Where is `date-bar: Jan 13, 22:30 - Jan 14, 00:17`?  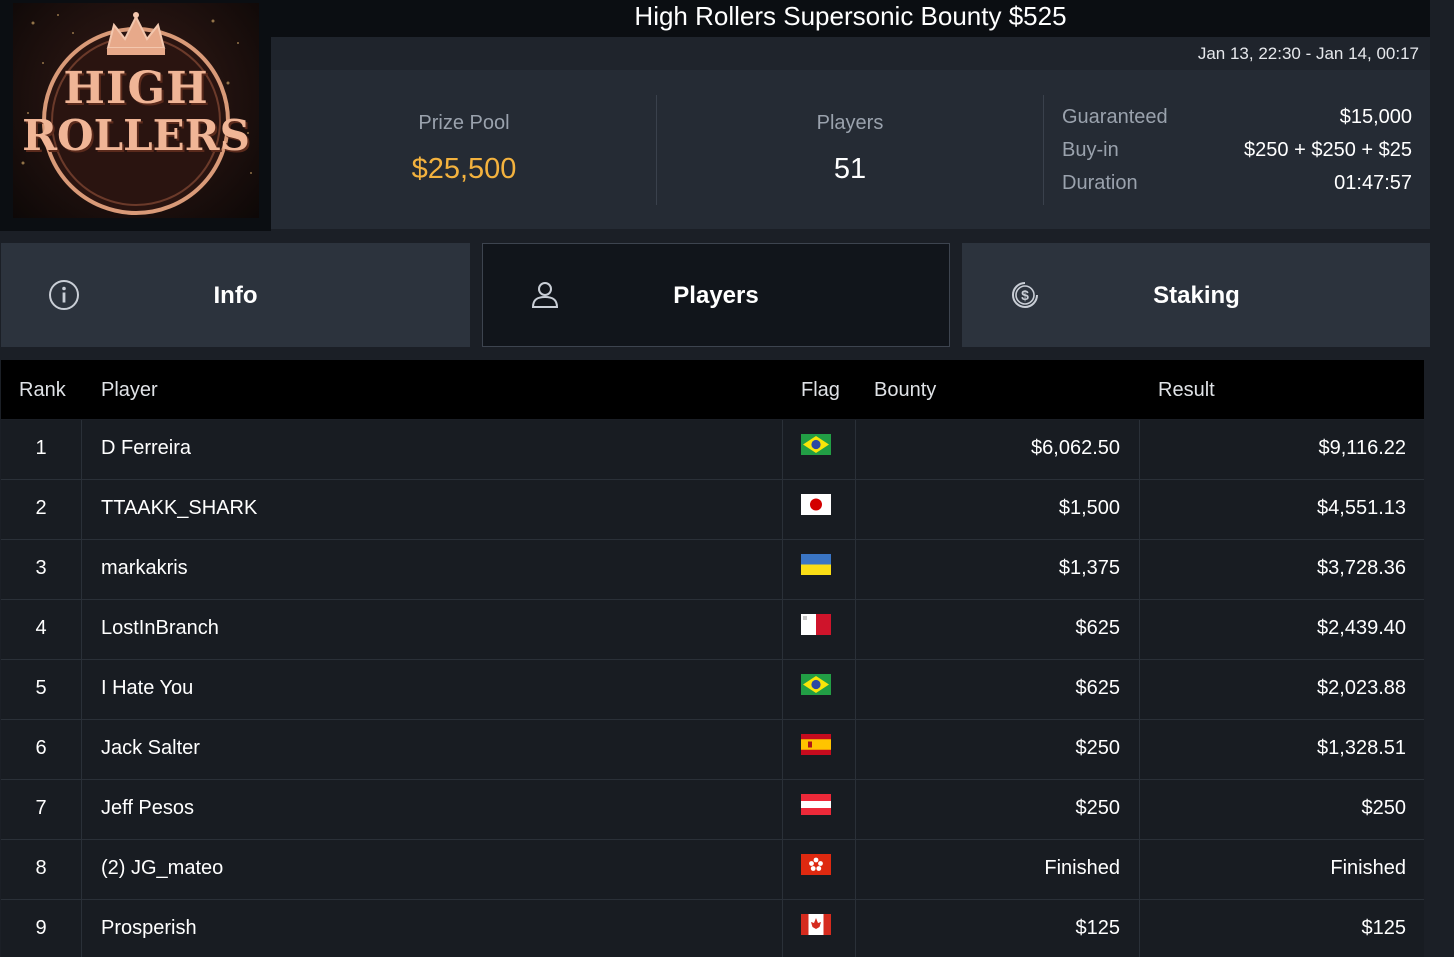
date-bar: Jan 13, 22:30 - Jan 14, 00:17 is located at coordinates (850, 53).